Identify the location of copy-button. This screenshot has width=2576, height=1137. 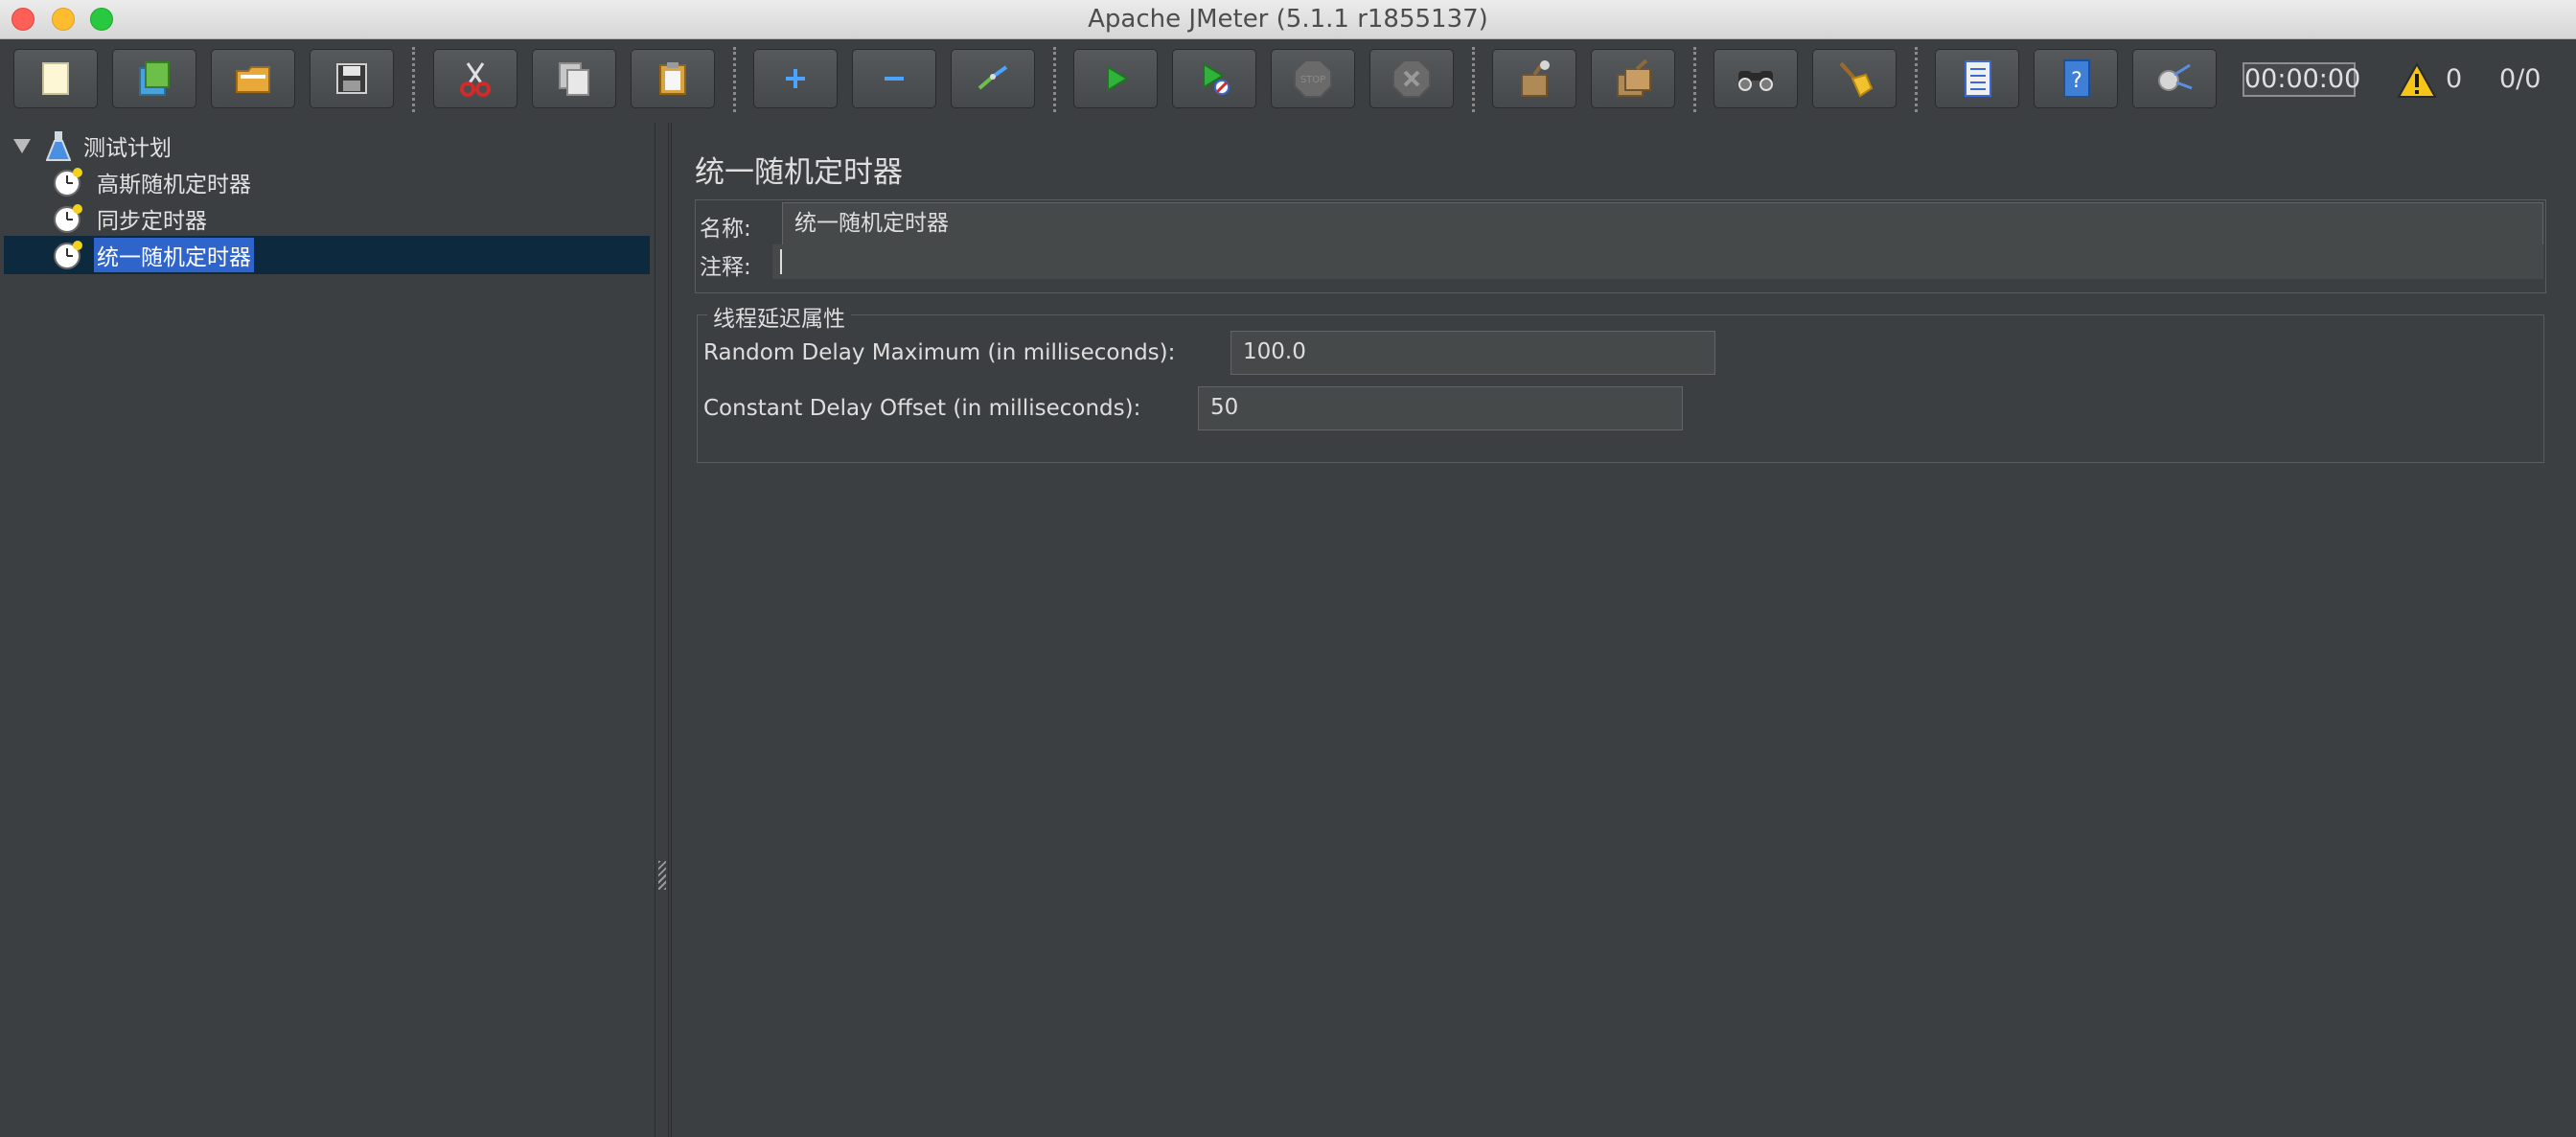
(574, 78).